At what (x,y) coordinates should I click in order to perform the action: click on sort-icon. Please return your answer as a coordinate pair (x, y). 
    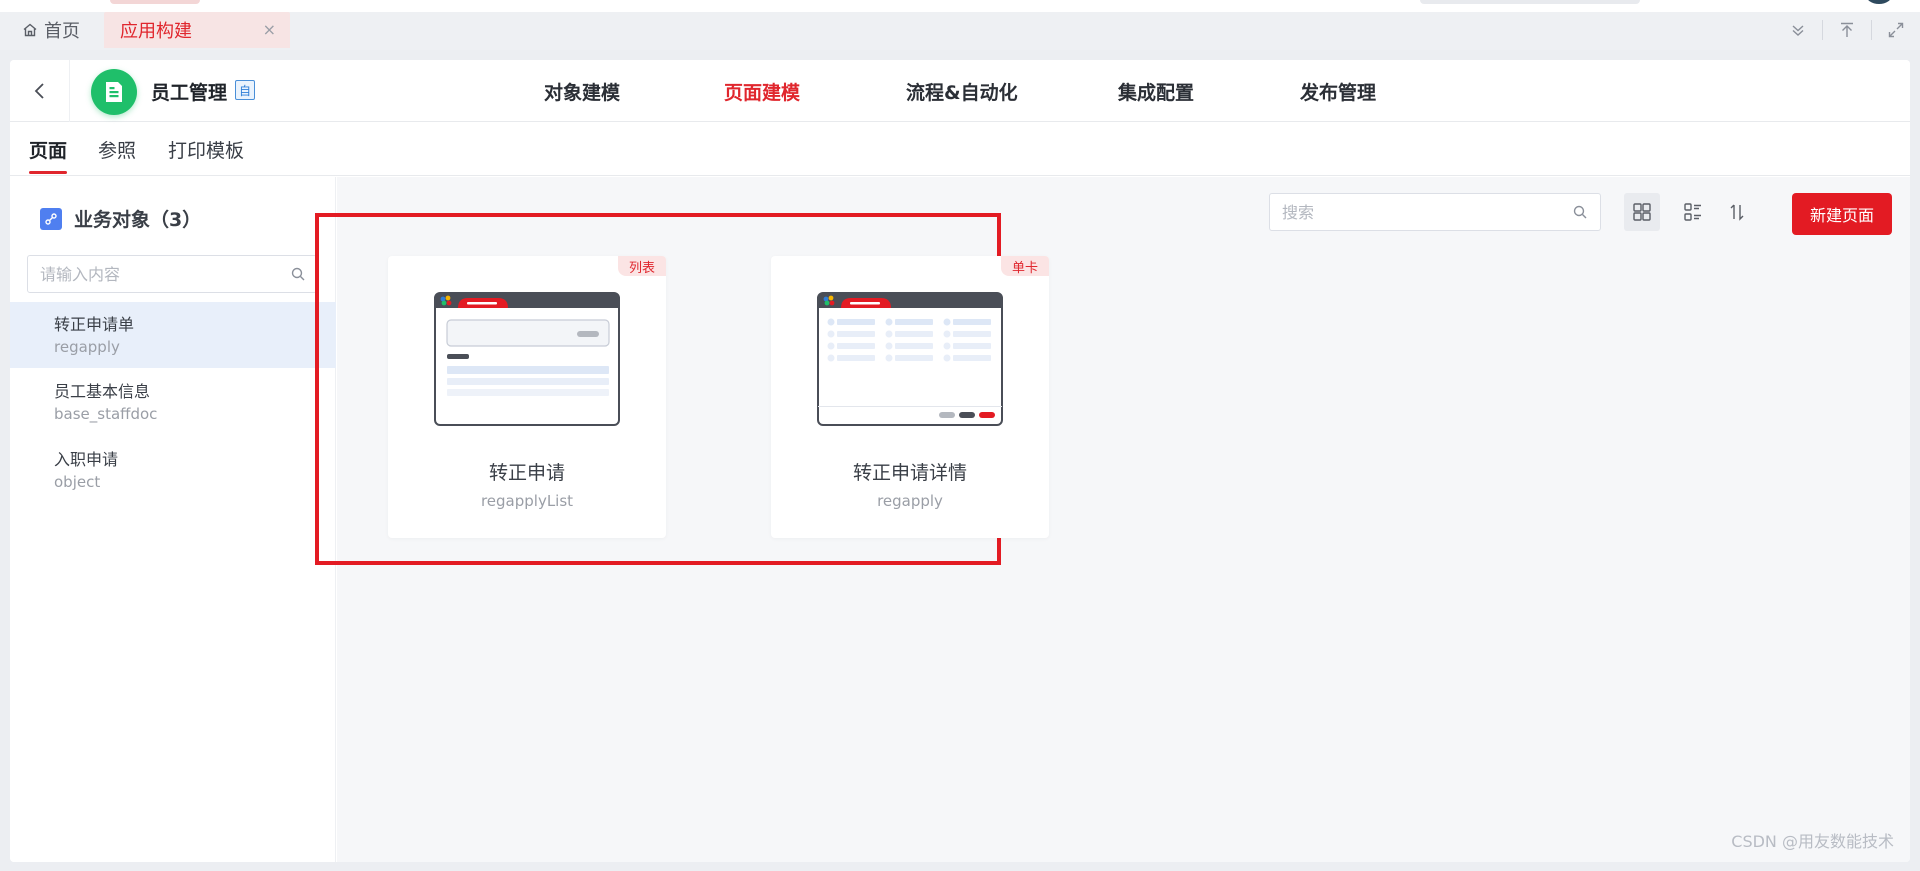
    Looking at the image, I should click on (1737, 212).